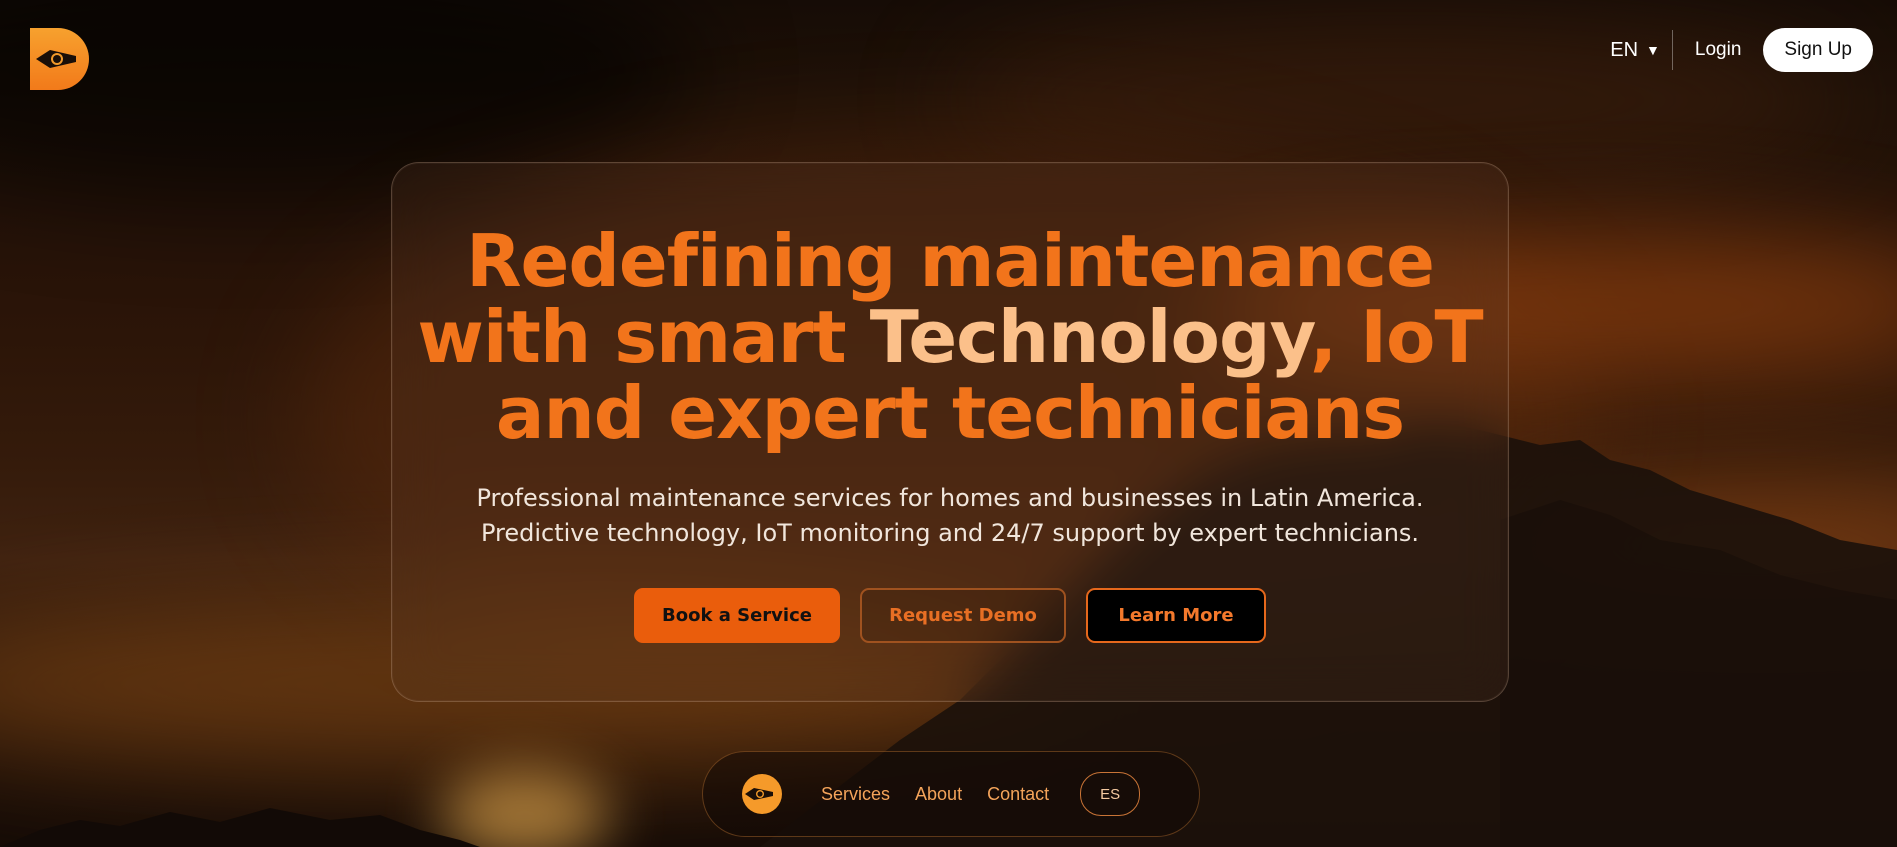  Describe the element at coordinates (855, 794) in the screenshot. I see `nav-link-services: Services` at that location.